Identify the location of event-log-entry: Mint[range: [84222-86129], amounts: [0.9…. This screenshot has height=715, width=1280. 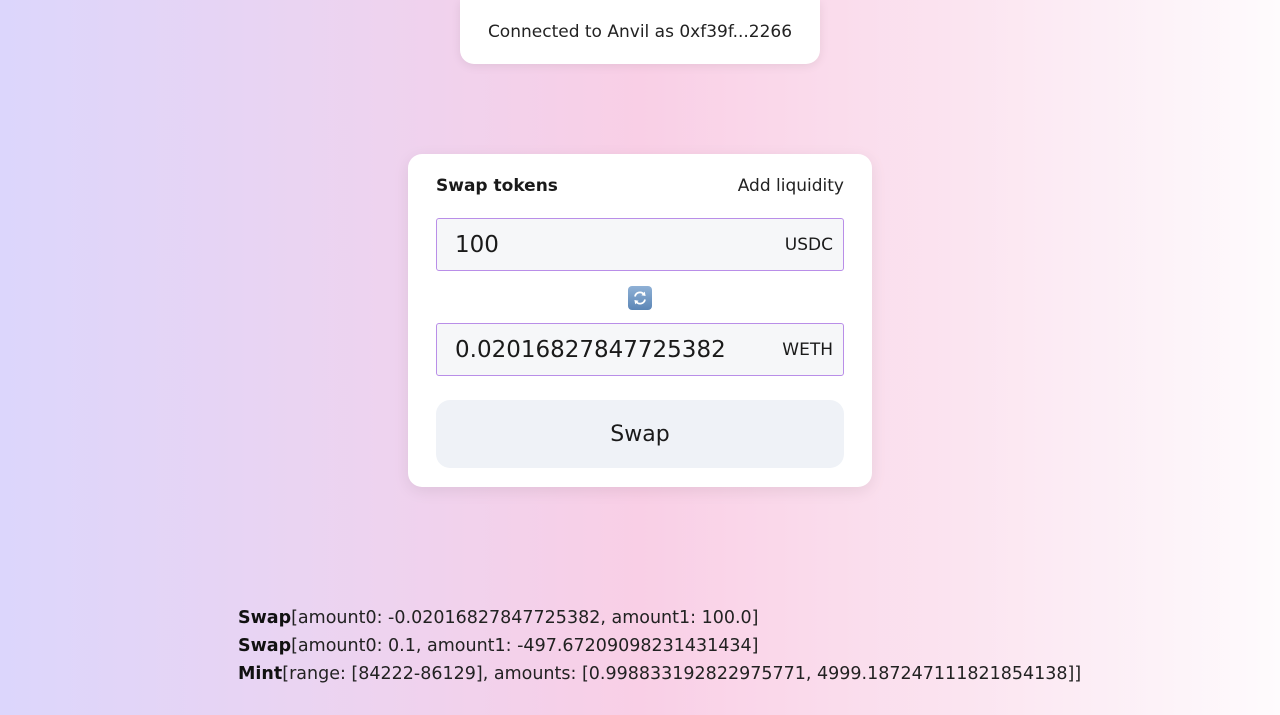
(659, 674).